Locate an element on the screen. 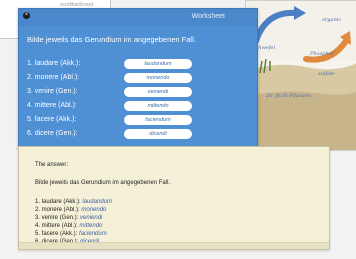 The height and width of the screenshot is (259, 356). diagram-label-3: Phosphor is located at coordinates (322, 54).